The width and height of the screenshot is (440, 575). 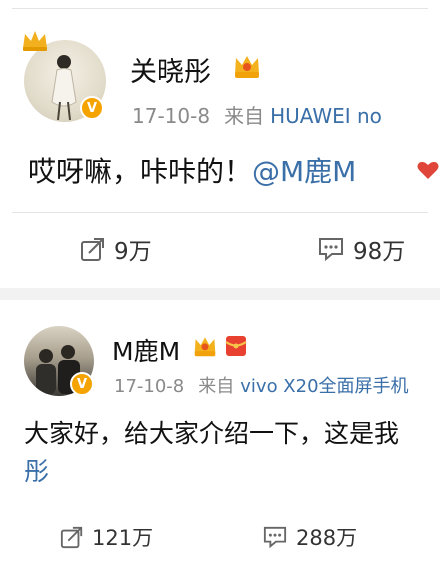 I want to click on post-source: HUAWEI no, so click(x=326, y=116).